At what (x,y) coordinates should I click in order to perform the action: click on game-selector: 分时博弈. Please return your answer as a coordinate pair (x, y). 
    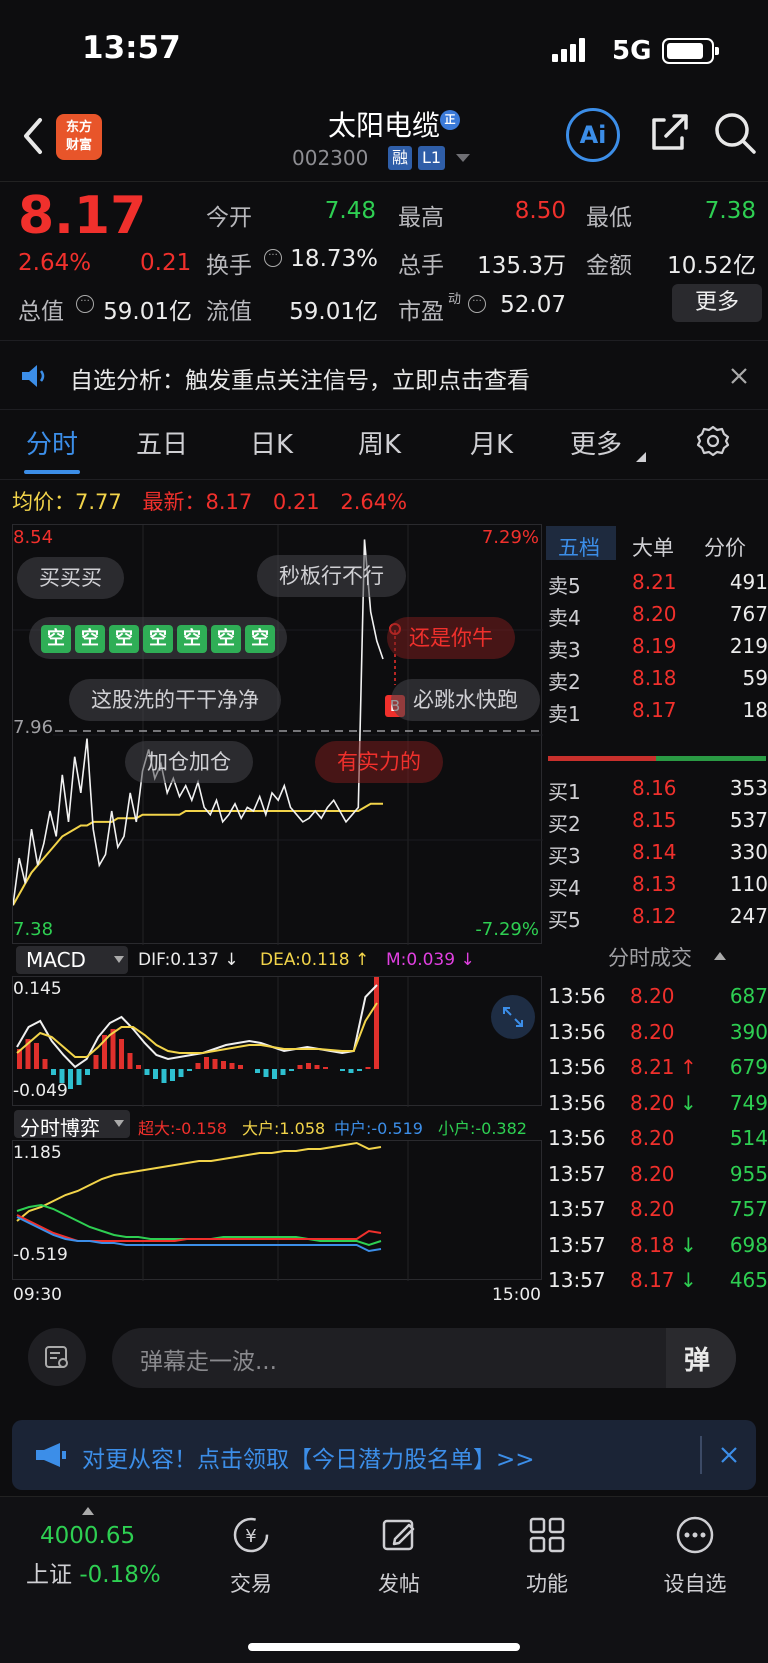
    Looking at the image, I should click on (72, 1125).